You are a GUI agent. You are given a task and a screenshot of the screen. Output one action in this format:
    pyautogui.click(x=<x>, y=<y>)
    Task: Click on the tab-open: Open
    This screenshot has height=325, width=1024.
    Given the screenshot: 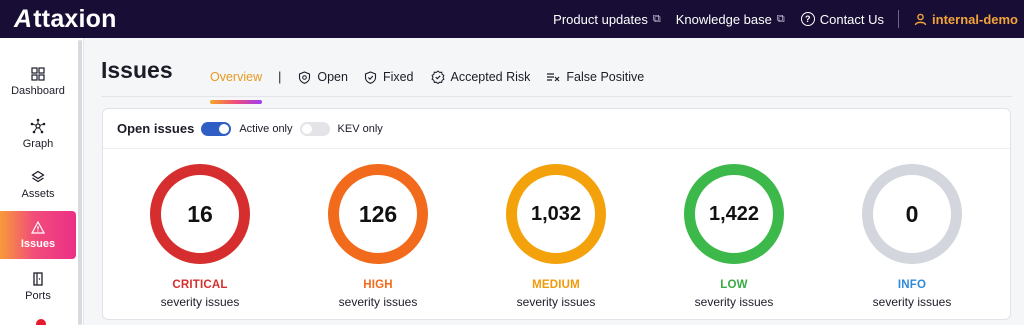 What is the action you would take?
    pyautogui.click(x=323, y=77)
    